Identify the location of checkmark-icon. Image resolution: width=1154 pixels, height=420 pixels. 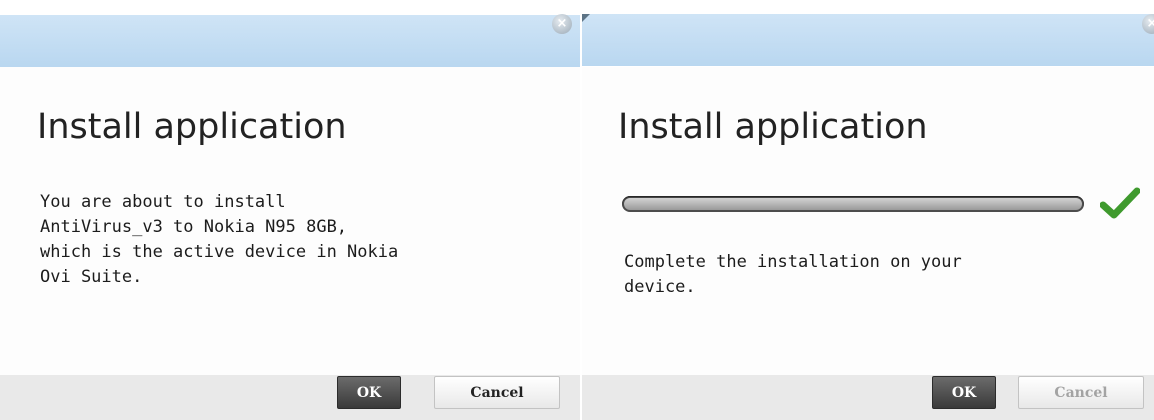
(1120, 203).